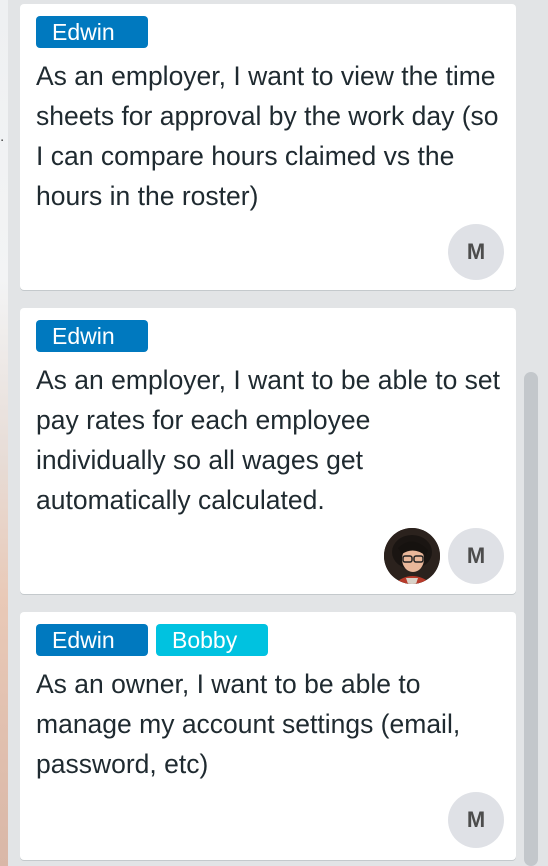 This screenshot has height=866, width=548. I want to click on board-edge: ˙, so click(4, 433).